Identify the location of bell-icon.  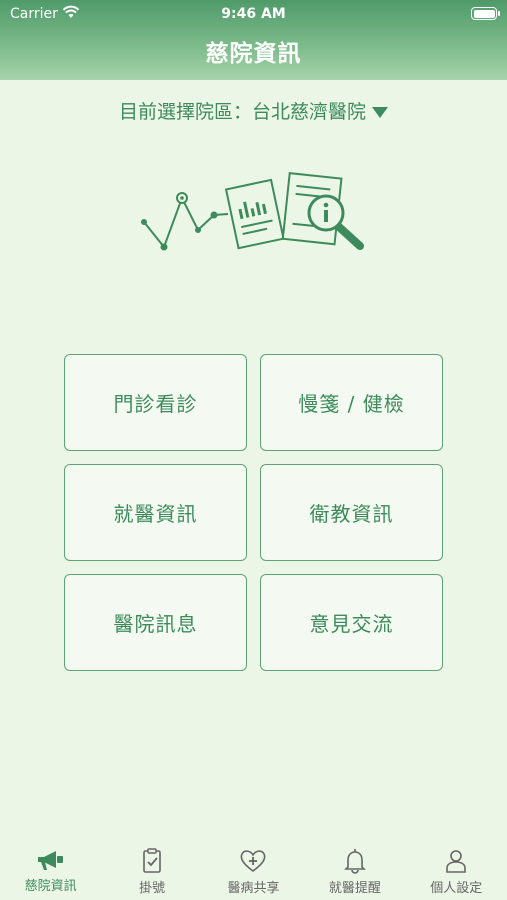
(354, 861).